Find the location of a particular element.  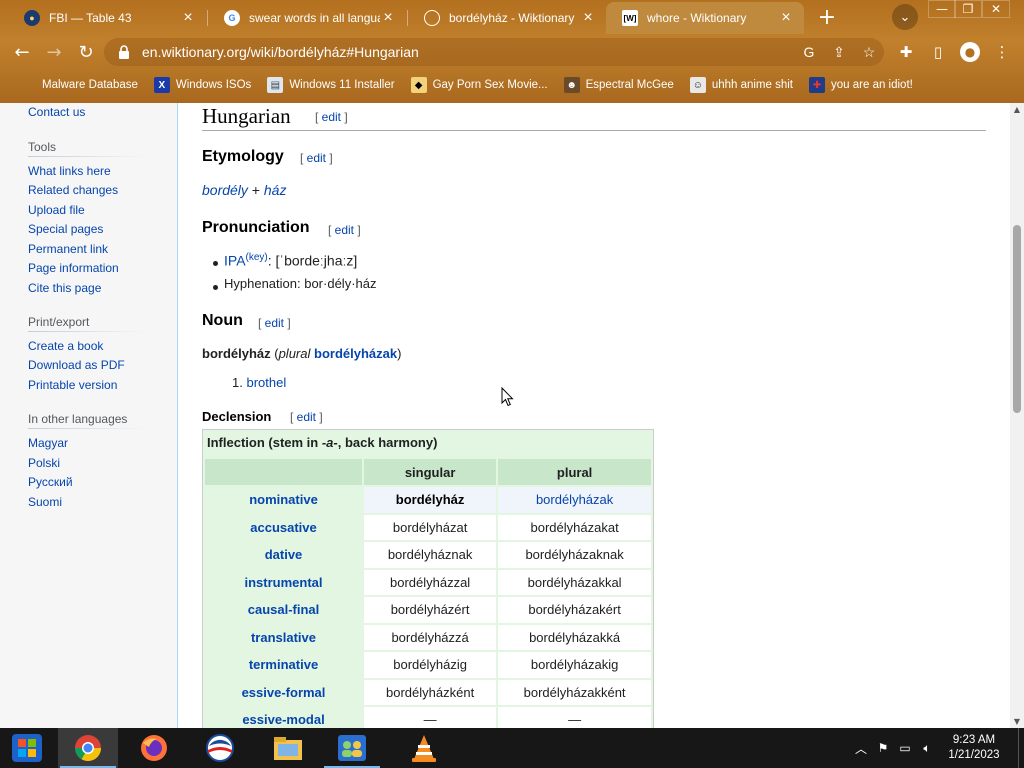

sidebar-link-upload-file: Upload file is located at coordinates (56, 210).